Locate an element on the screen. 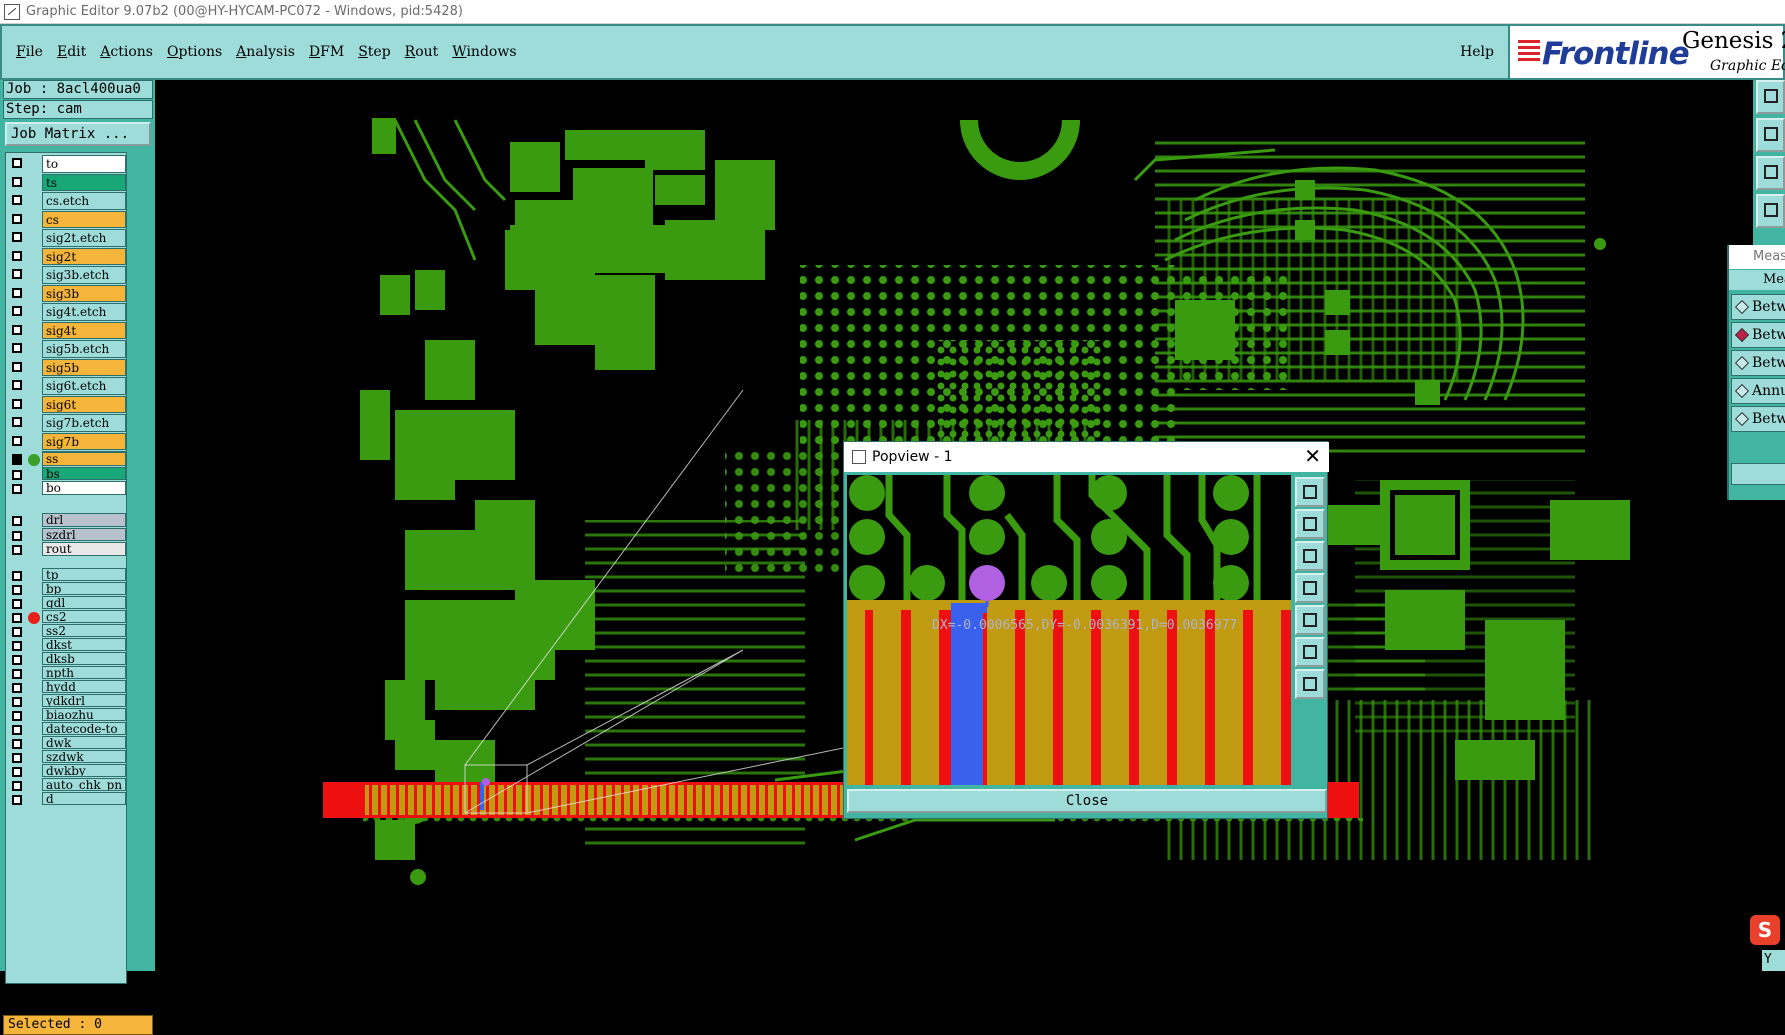 The width and height of the screenshot is (1785, 1035). measure-option-between-4: Betw is located at coordinates (1758, 419).